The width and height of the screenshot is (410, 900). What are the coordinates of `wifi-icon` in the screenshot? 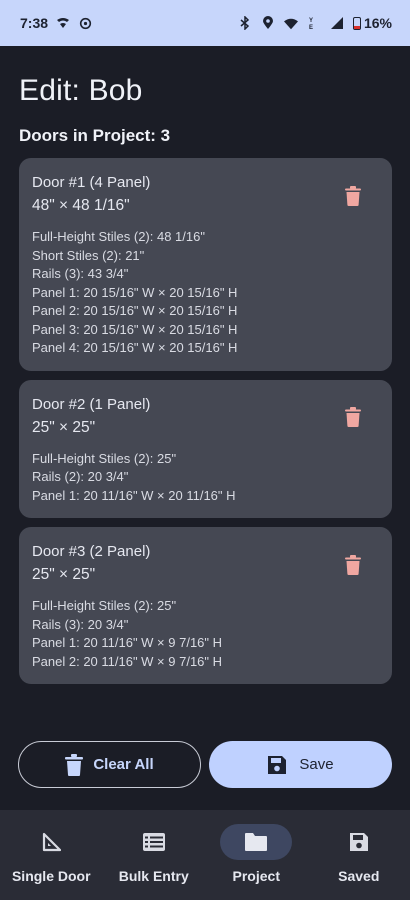 It's located at (290, 23).